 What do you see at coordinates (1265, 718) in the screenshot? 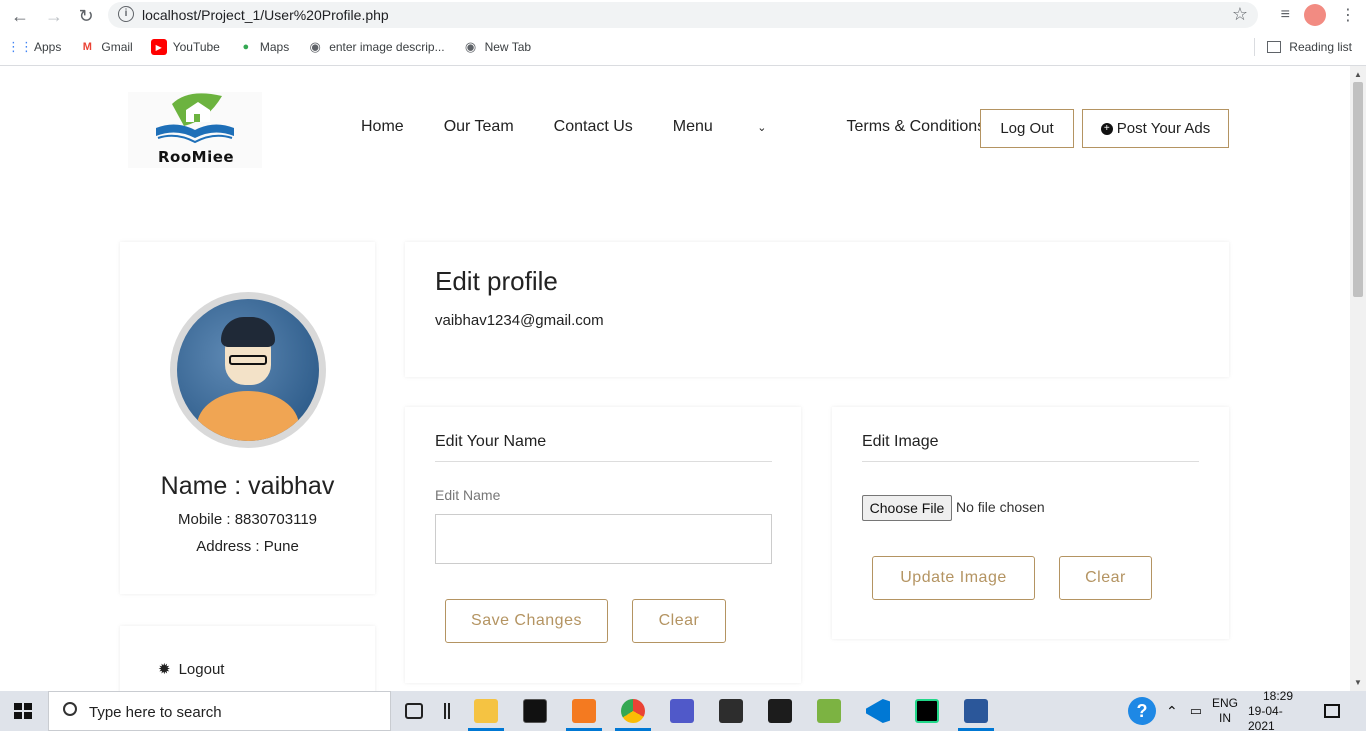
I see `clock-date: 19-04-2021` at bounding box center [1265, 718].